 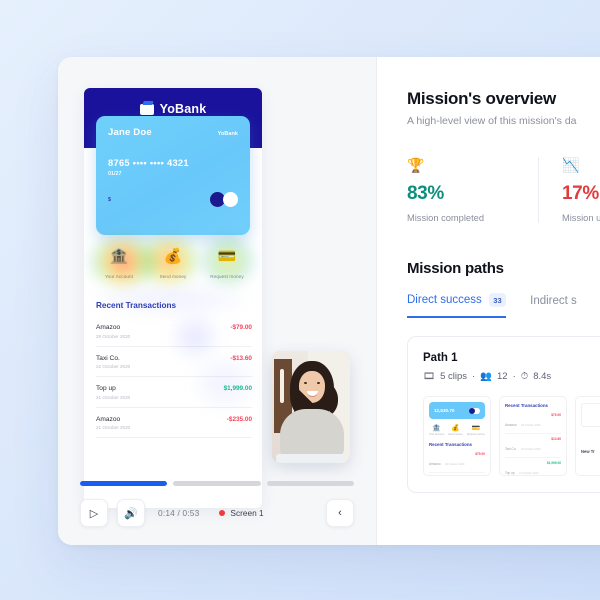 I want to click on thumbnail-1: 12,530.70 🏦 Your Account 💰 Send money 💳, so click(x=457, y=436).